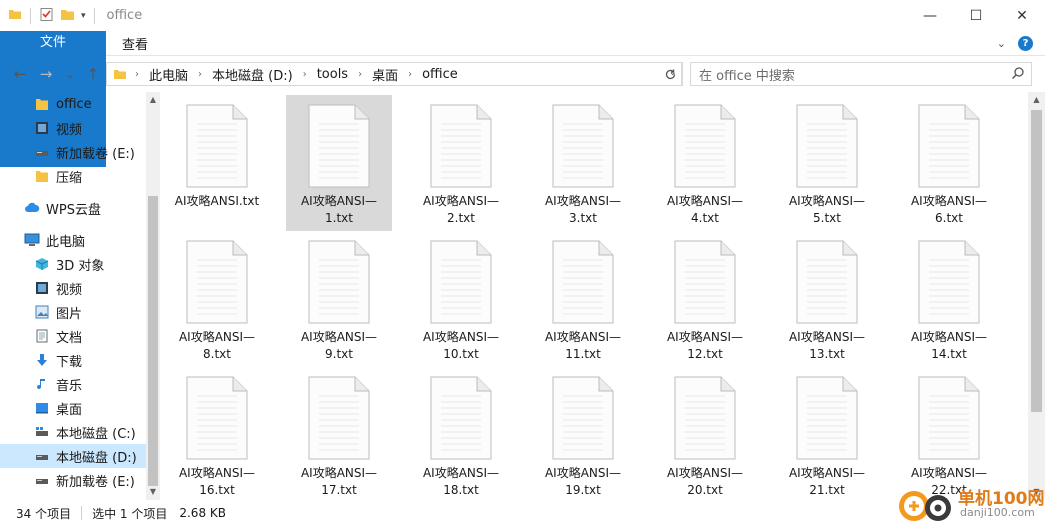 The height and width of the screenshot is (526, 1045). Describe the element at coordinates (67, 16) in the screenshot. I see `new-folder-icon` at that location.